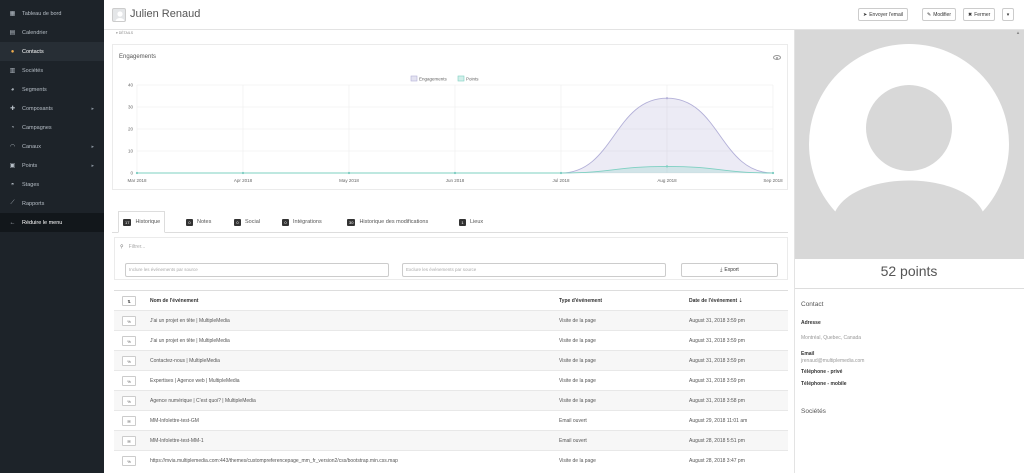 This screenshot has width=1024, height=473. Describe the element at coordinates (561, 180) in the screenshot. I see `x-tick-label: Jul 2018` at that location.